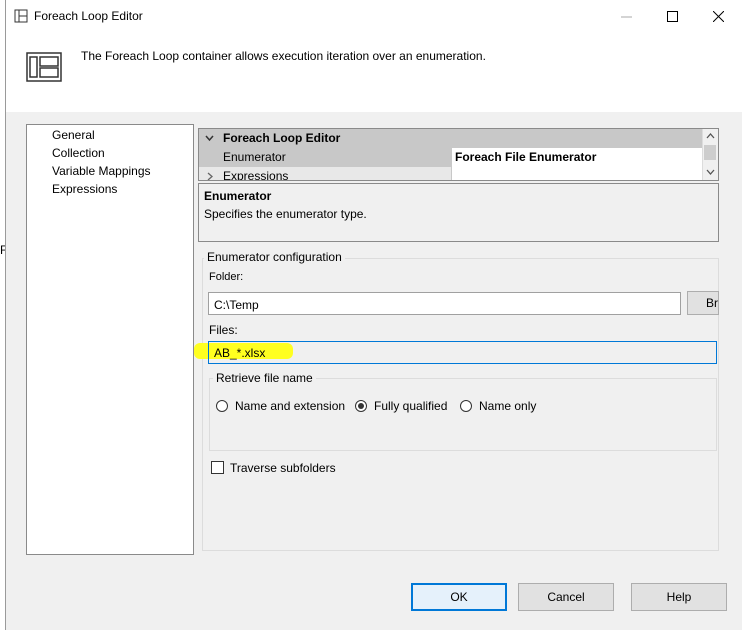 The width and height of the screenshot is (742, 630). What do you see at coordinates (466, 406) in the screenshot?
I see `radio-name-only` at bounding box center [466, 406].